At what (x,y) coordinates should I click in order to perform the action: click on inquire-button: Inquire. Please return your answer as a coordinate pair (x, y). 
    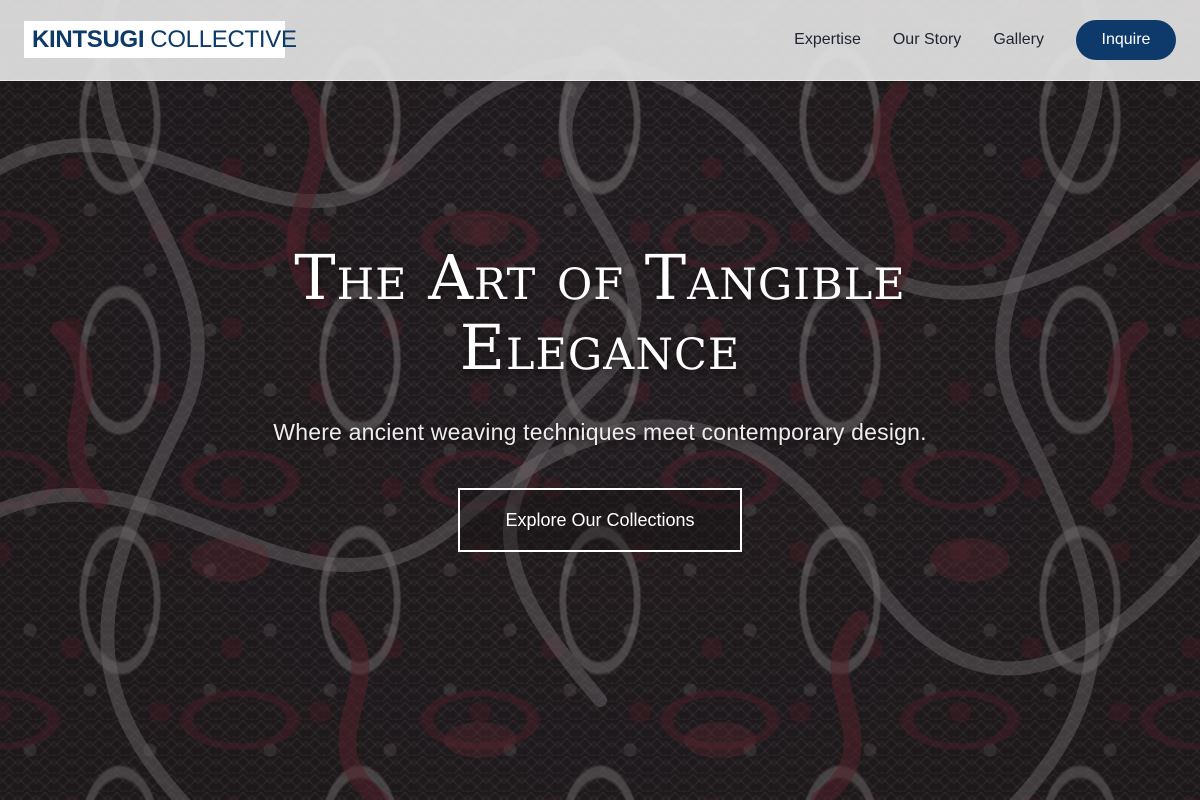
    Looking at the image, I should click on (1126, 40).